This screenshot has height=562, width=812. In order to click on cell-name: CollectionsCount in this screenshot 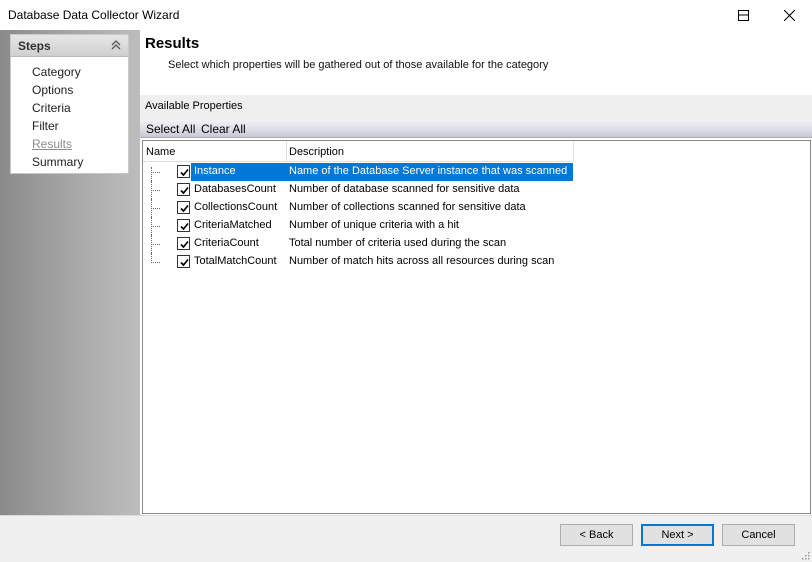, I will do `click(236, 207)`.